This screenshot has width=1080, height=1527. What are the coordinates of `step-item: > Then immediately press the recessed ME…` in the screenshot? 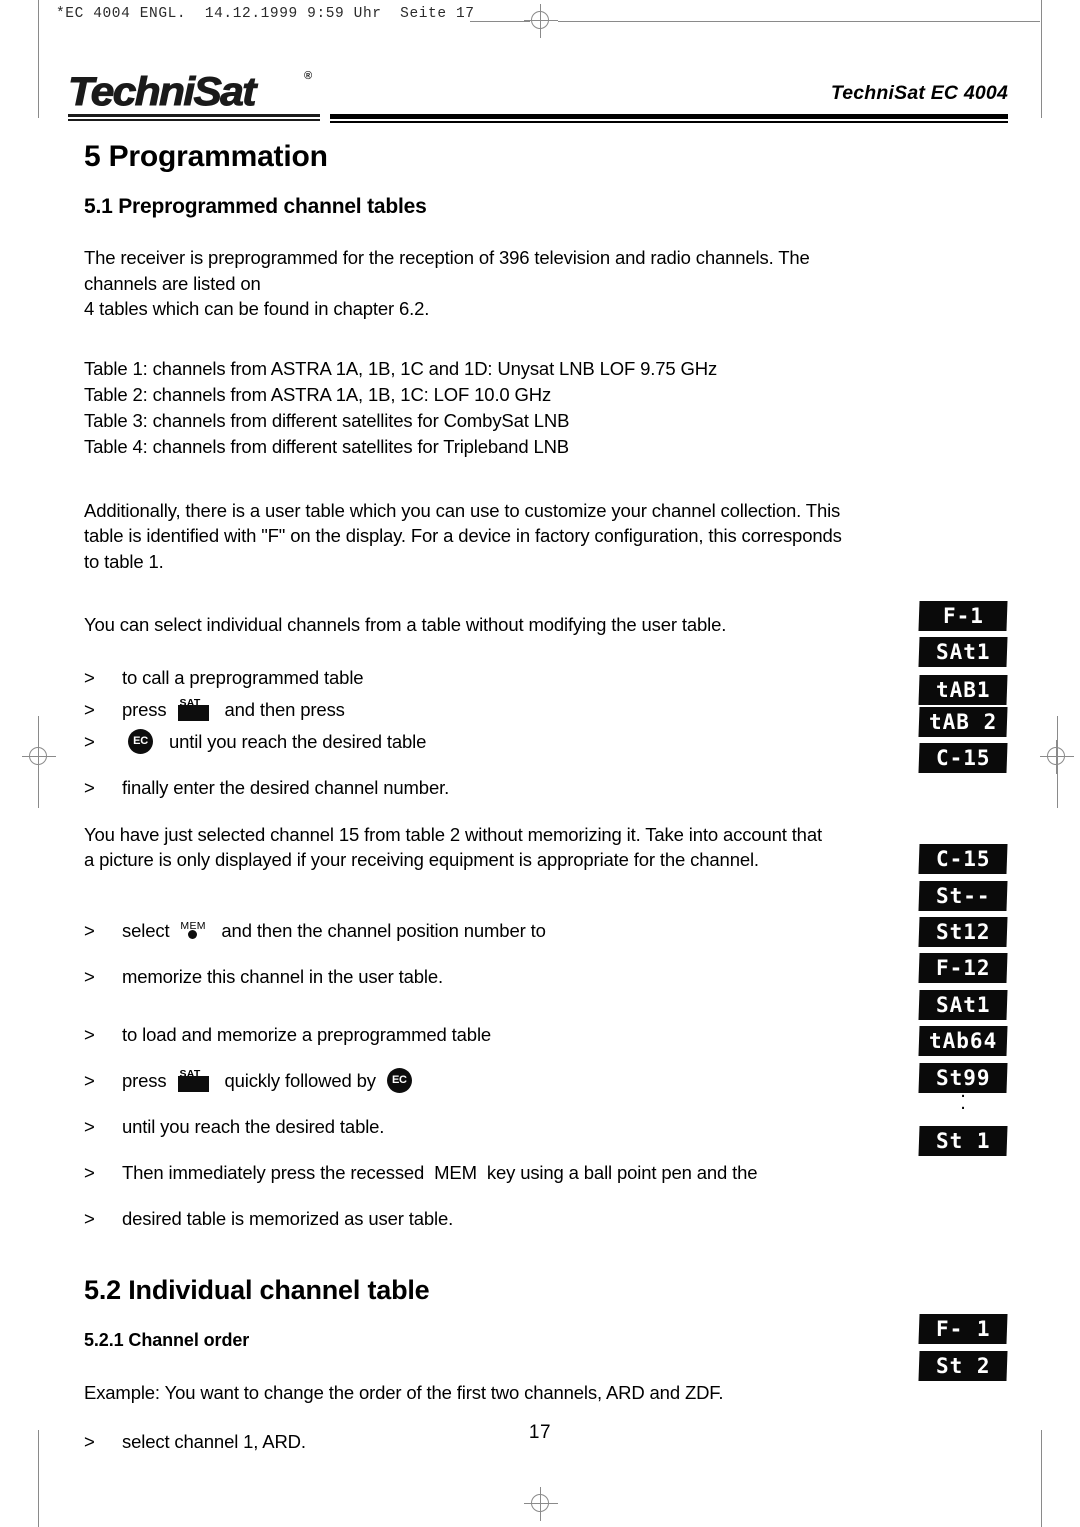 It's located at (544, 1173).